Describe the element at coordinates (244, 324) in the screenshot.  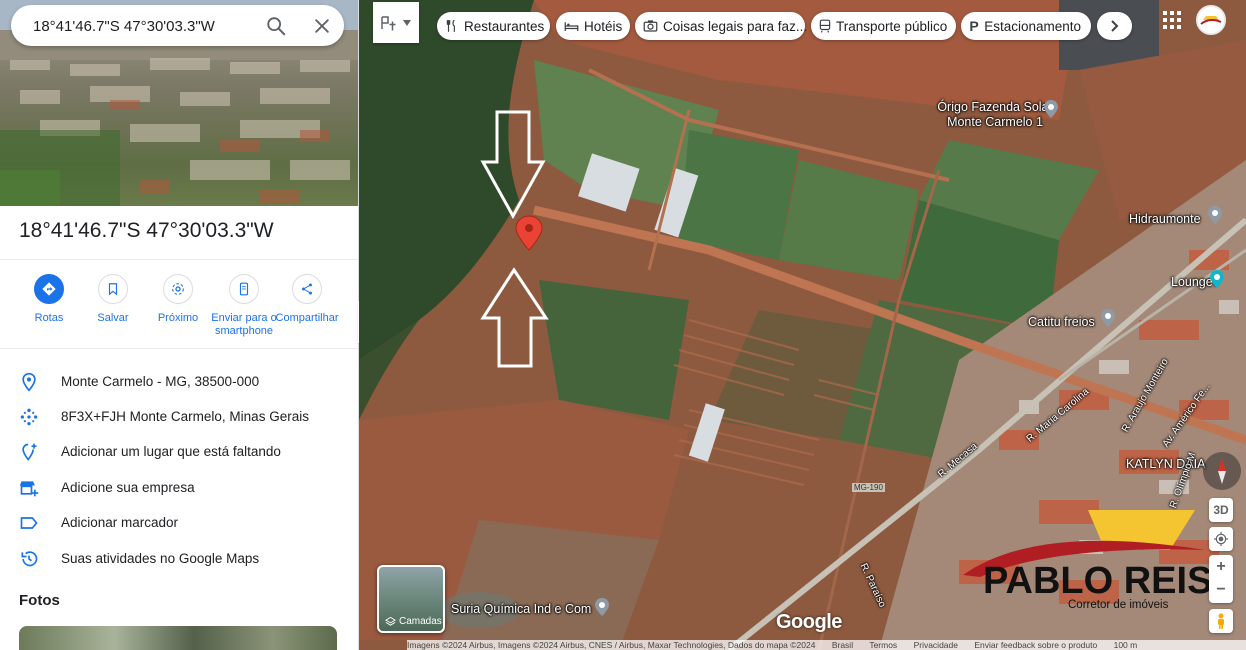
I see `send-to-phone-label: Enviar para o smartphone` at that location.